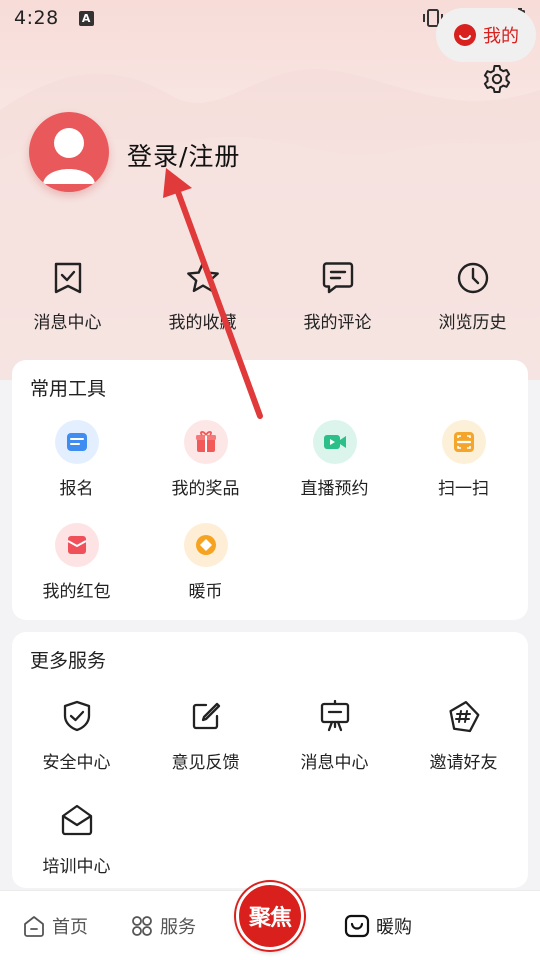  Describe the element at coordinates (76, 489) in the screenshot. I see `tool-label: 报名` at that location.